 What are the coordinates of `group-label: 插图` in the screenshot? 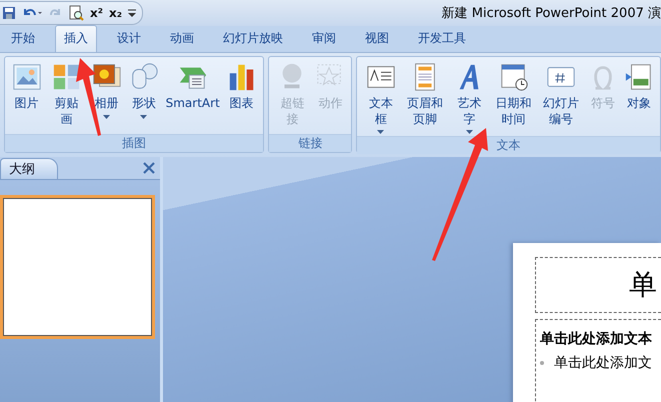 It's located at (134, 143).